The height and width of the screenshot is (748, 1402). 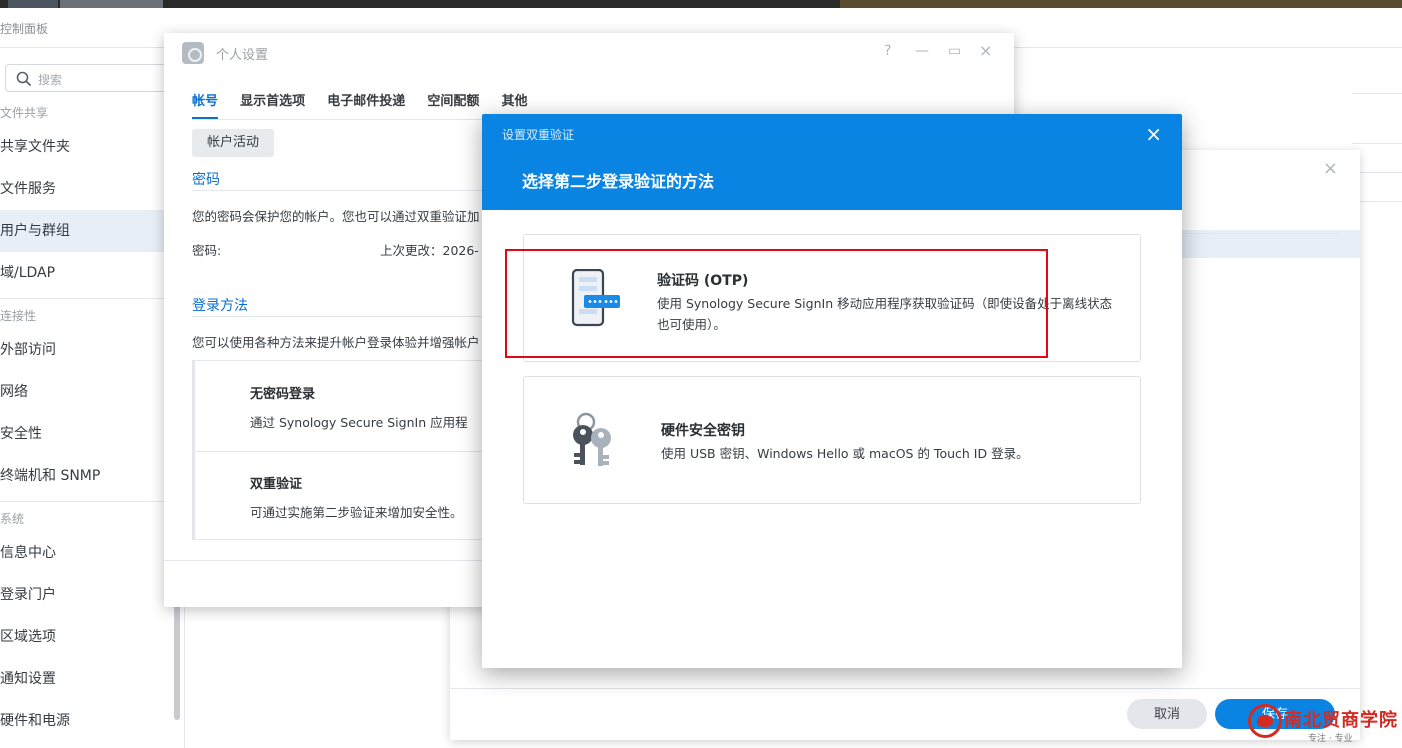 I want to click on sidebar-item-info-center: 信息中心, so click(x=87, y=553).